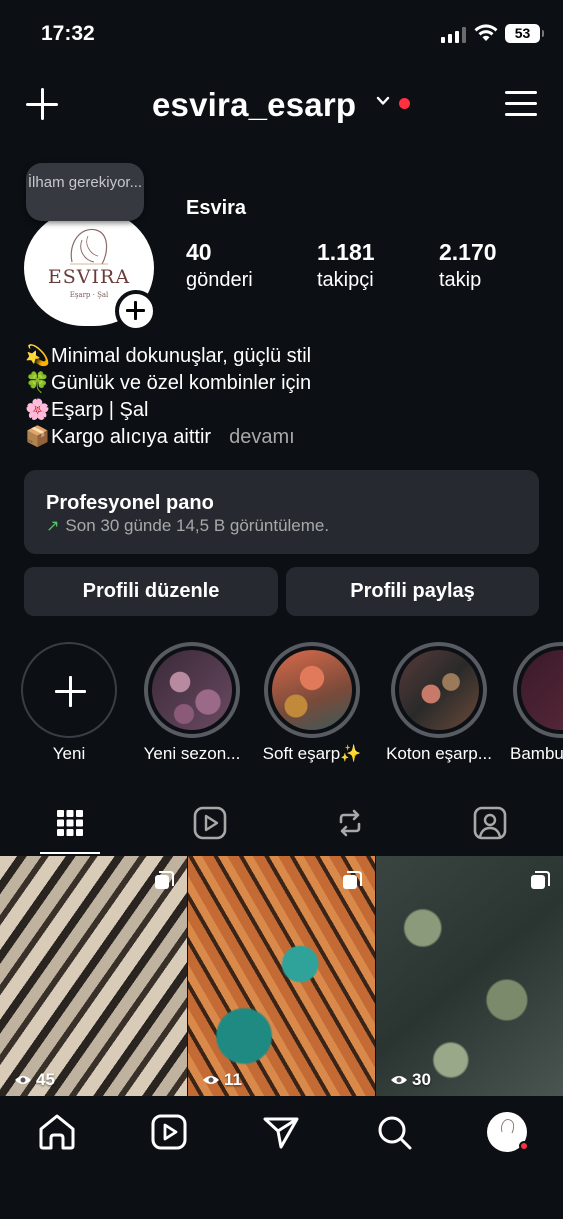 The image size is (563, 1219). What do you see at coordinates (233, 1079) in the screenshot?
I see `view-count-value: 11` at bounding box center [233, 1079].